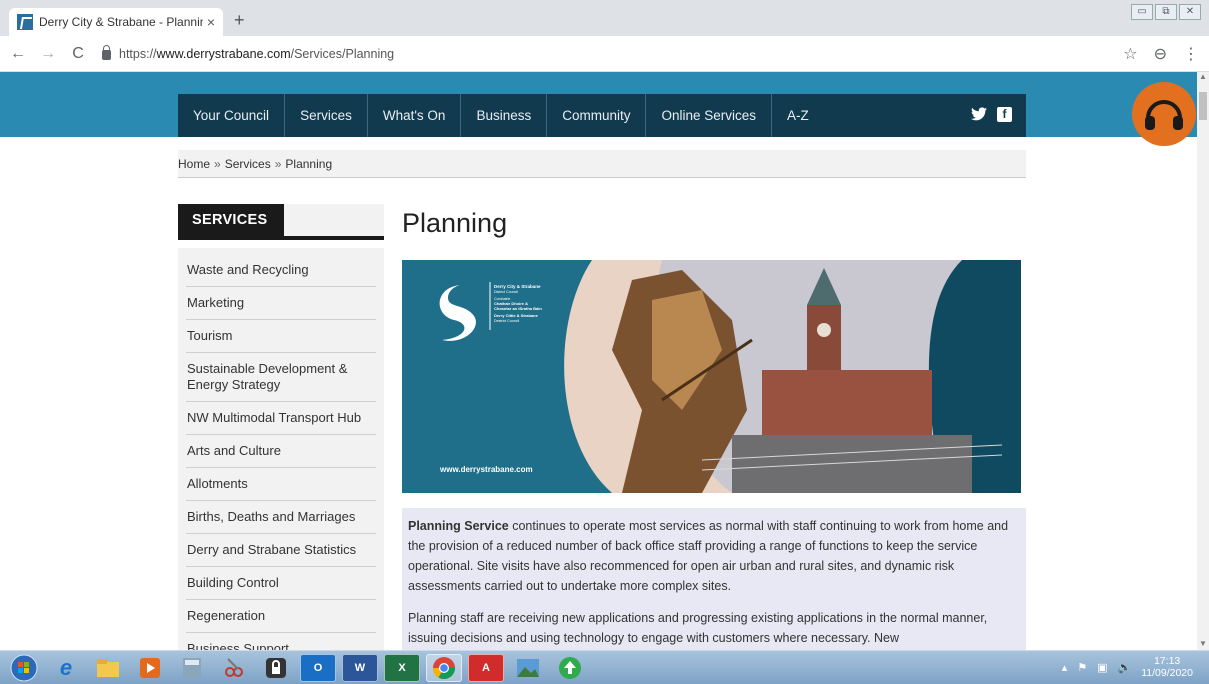 This screenshot has height=684, width=1209. What do you see at coordinates (192, 668) in the screenshot?
I see `calculator-icon` at bounding box center [192, 668].